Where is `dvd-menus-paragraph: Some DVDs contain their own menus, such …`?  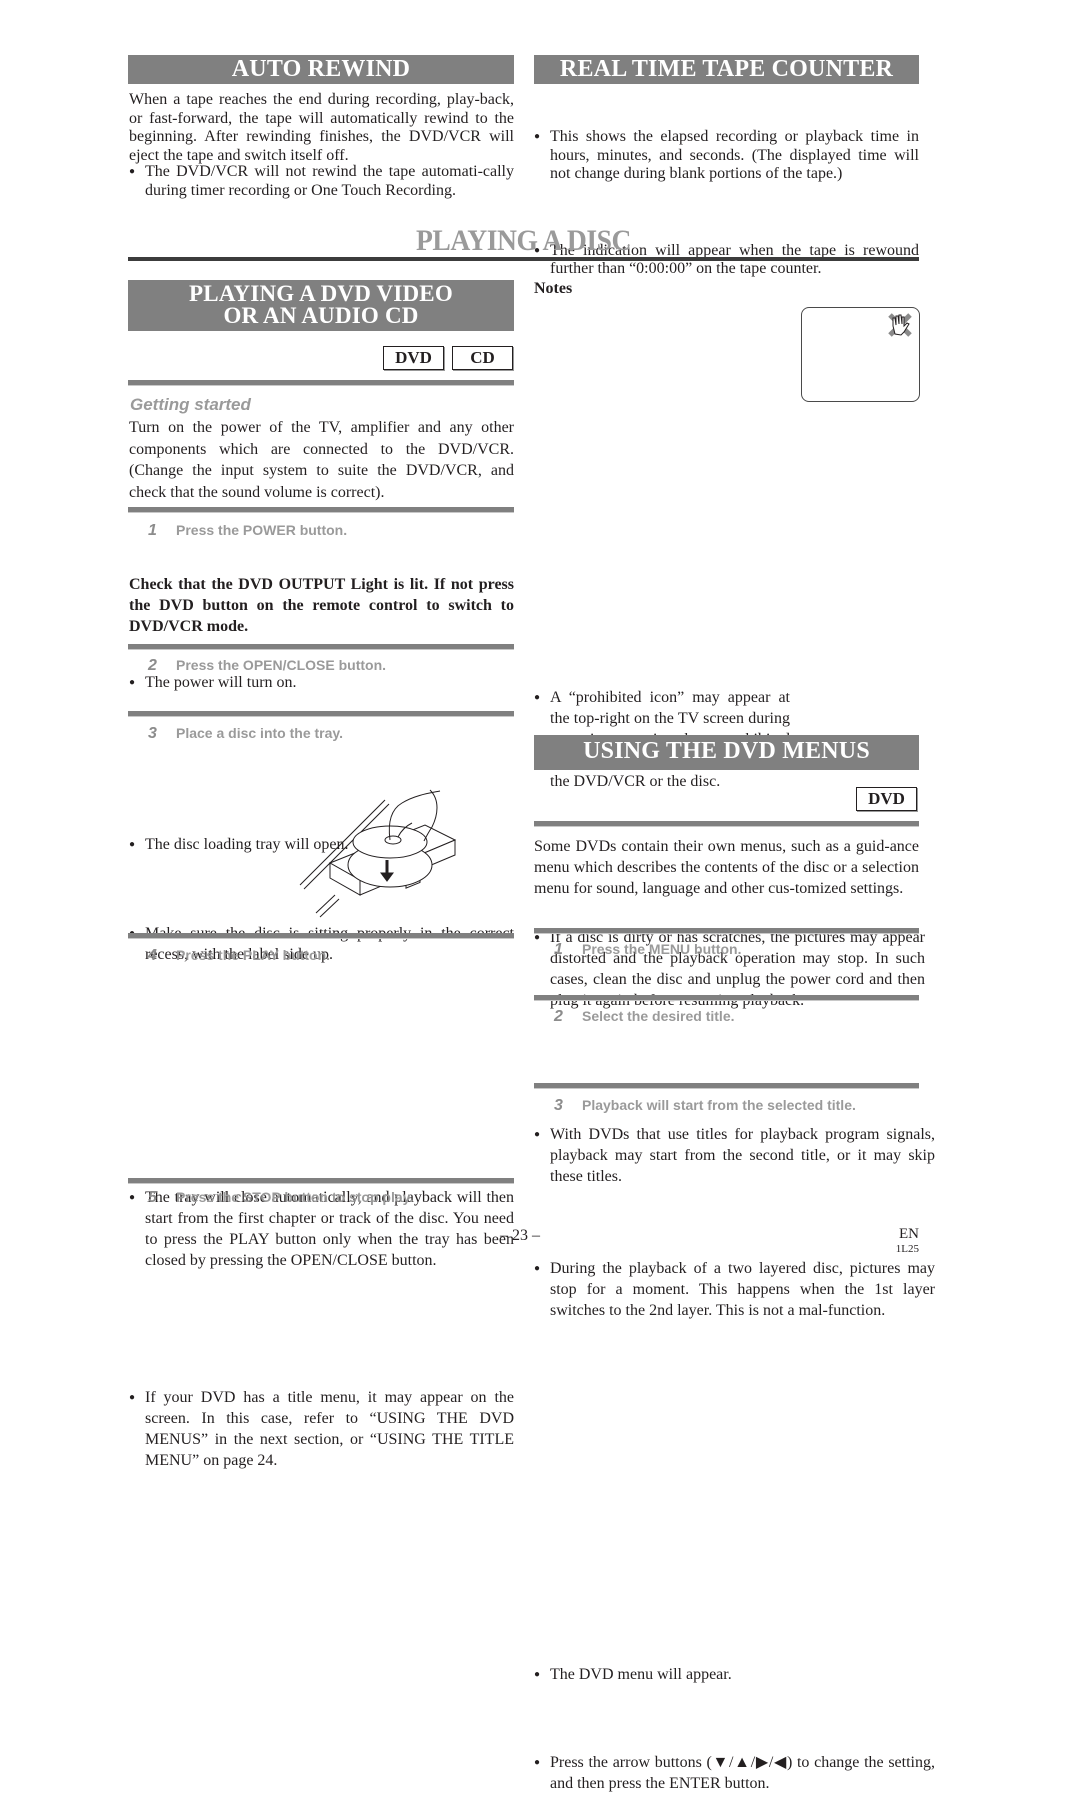 dvd-menus-paragraph: Some DVDs contain their own menus, such … is located at coordinates (726, 867).